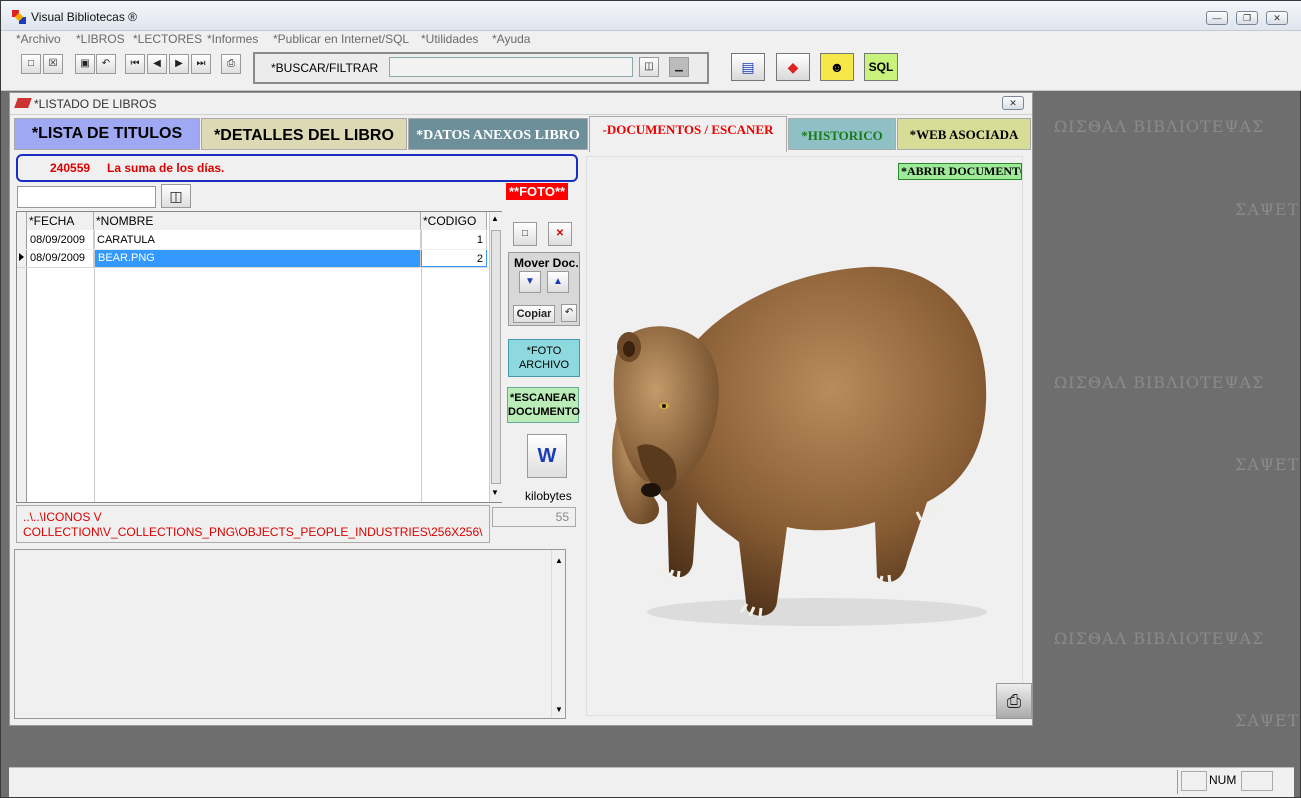 This screenshot has height=798, width=1301. What do you see at coordinates (179, 64) in the screenshot?
I see `next-record-icon: ▶` at bounding box center [179, 64].